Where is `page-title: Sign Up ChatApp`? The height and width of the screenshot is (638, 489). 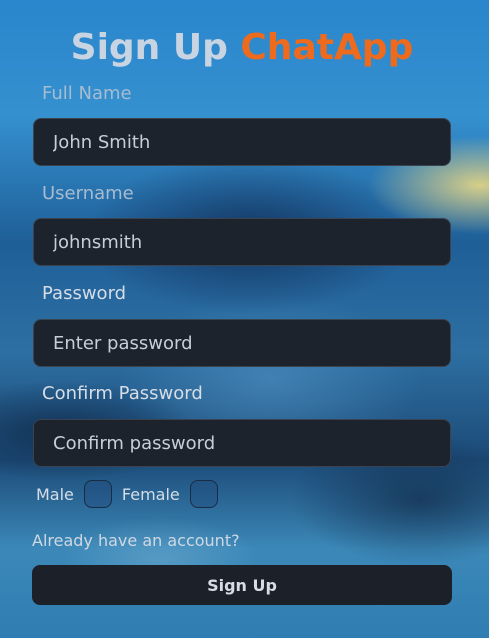
page-title: Sign Up ChatApp is located at coordinates (242, 48).